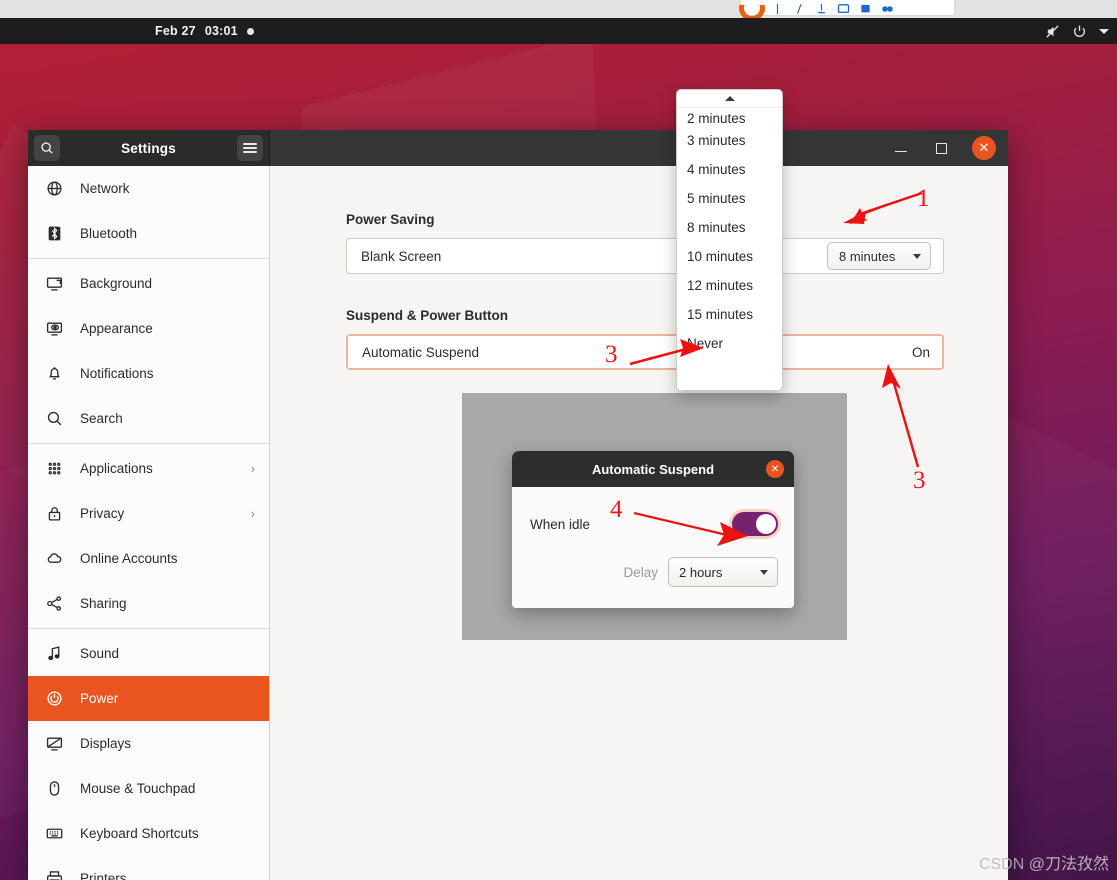 The height and width of the screenshot is (880, 1117). Describe the element at coordinates (639, 148) in the screenshot. I see `window-controls: ✕` at that location.